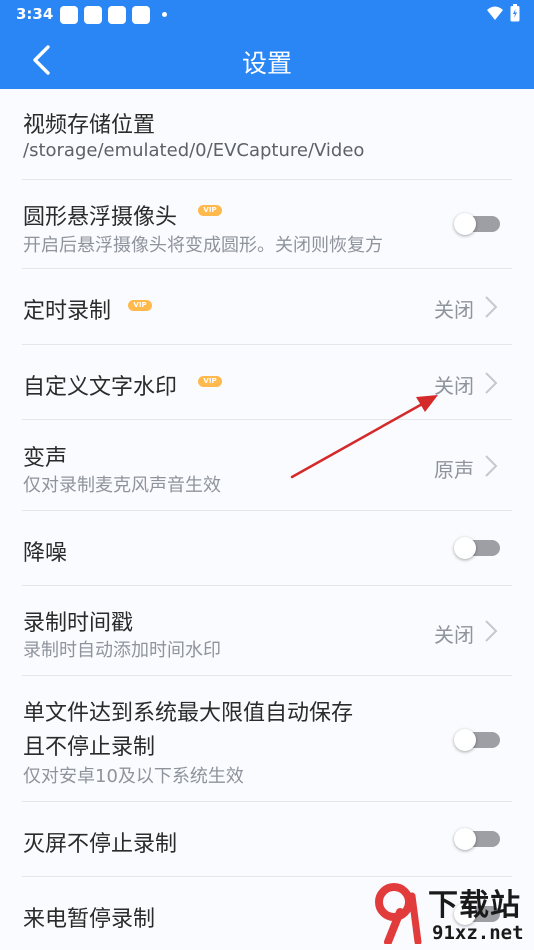  I want to click on custom-watermark-label: 自定义文字水印, so click(100, 387).